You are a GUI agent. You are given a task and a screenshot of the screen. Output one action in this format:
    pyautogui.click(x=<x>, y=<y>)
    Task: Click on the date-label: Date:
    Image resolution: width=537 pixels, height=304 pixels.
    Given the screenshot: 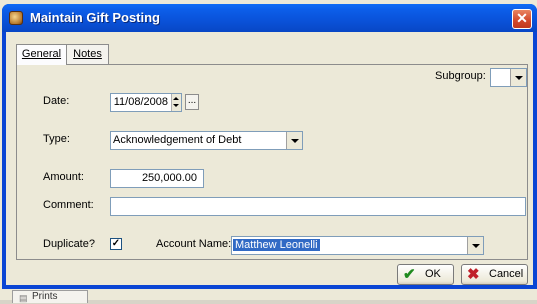 What is the action you would take?
    pyautogui.click(x=56, y=101)
    